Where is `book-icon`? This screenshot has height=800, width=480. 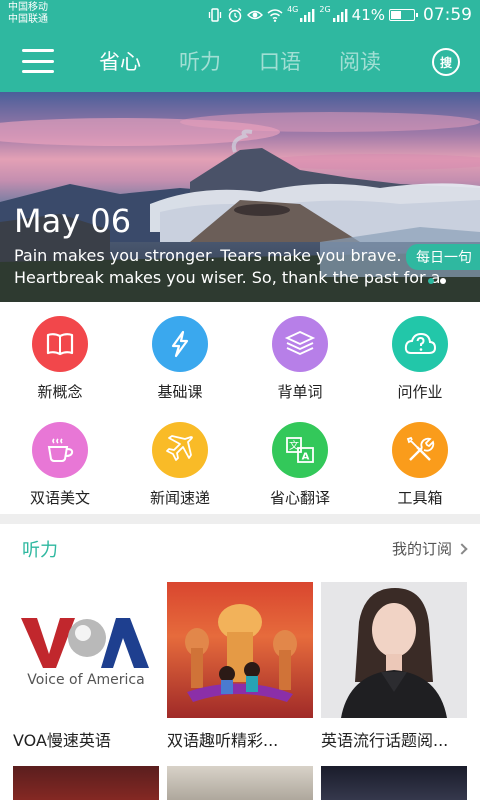
book-icon is located at coordinates (60, 344).